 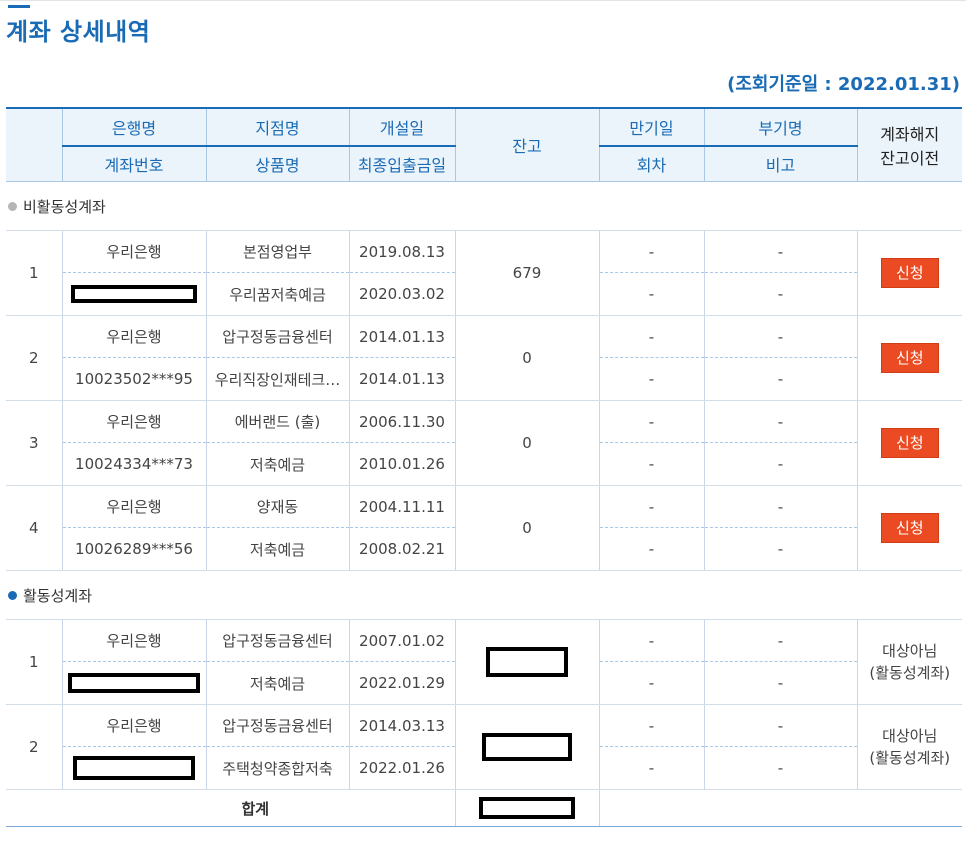 What do you see at coordinates (401, 683) in the screenshot?
I see `last-txn-date: 2022.01.29` at bounding box center [401, 683].